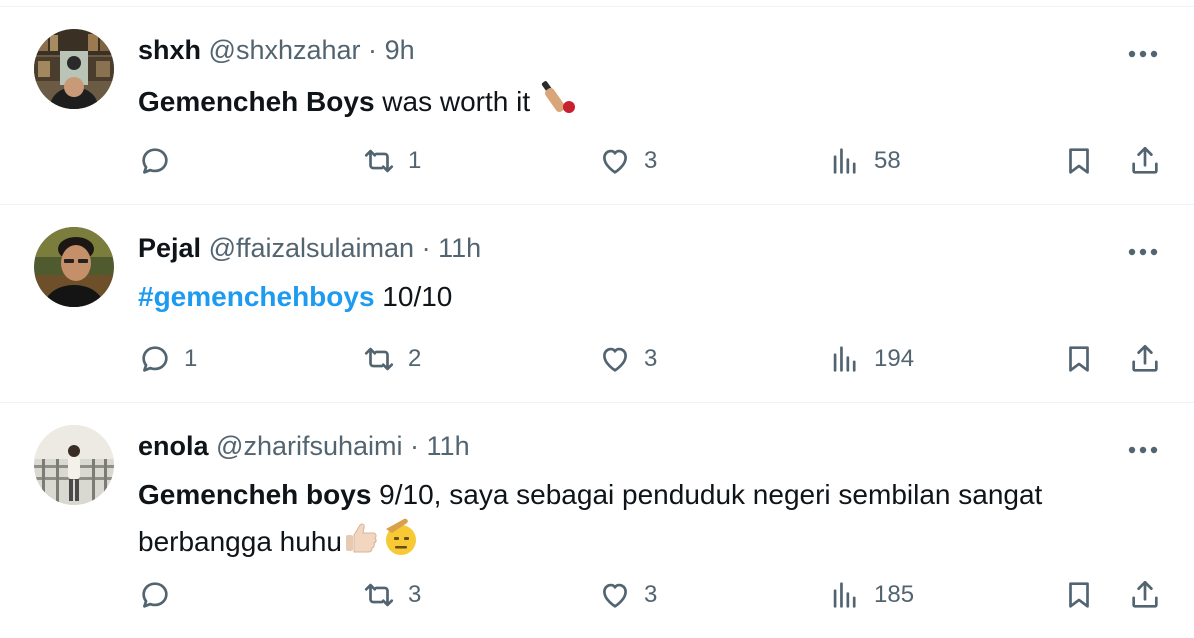  What do you see at coordinates (864, 161) in the screenshot?
I see `views-button: 58` at bounding box center [864, 161].